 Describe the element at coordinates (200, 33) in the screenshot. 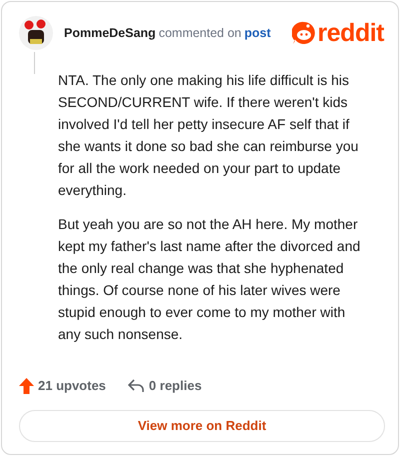

I see `action-text: commented on` at that location.